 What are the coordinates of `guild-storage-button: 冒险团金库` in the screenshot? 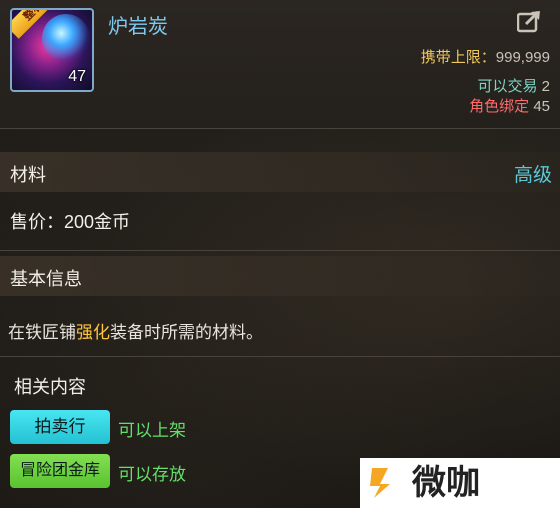 It's located at (60, 471).